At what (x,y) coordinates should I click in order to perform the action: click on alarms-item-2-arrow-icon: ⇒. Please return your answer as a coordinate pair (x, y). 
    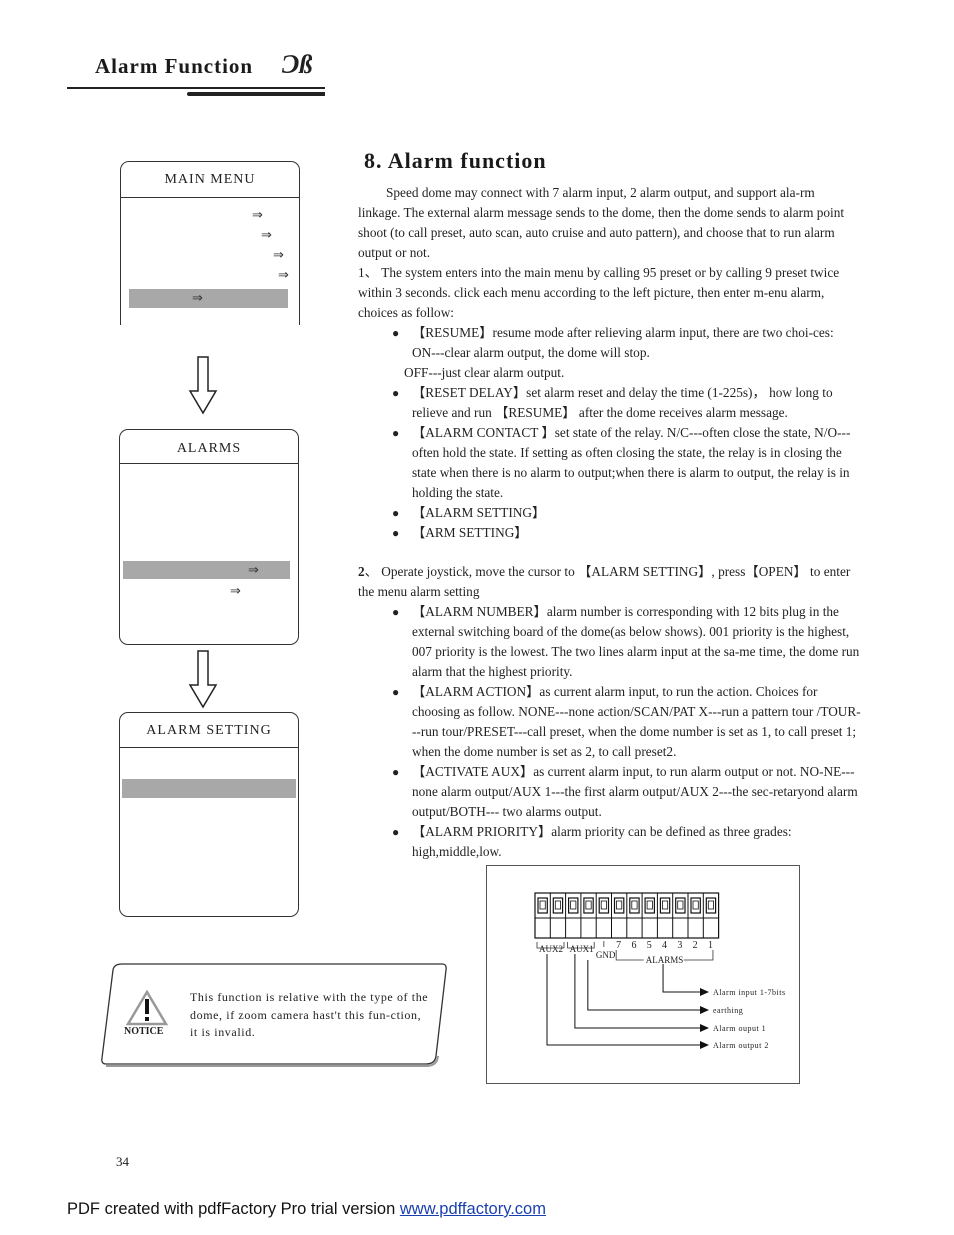
    Looking at the image, I should click on (235, 591).